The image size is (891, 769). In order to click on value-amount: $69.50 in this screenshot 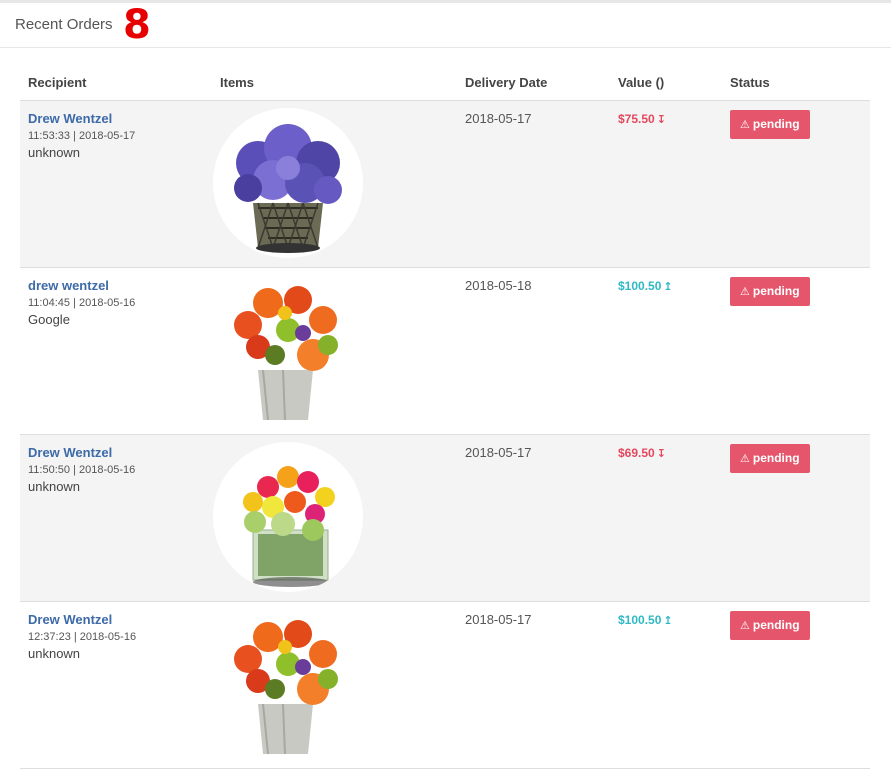, I will do `click(636, 452)`.